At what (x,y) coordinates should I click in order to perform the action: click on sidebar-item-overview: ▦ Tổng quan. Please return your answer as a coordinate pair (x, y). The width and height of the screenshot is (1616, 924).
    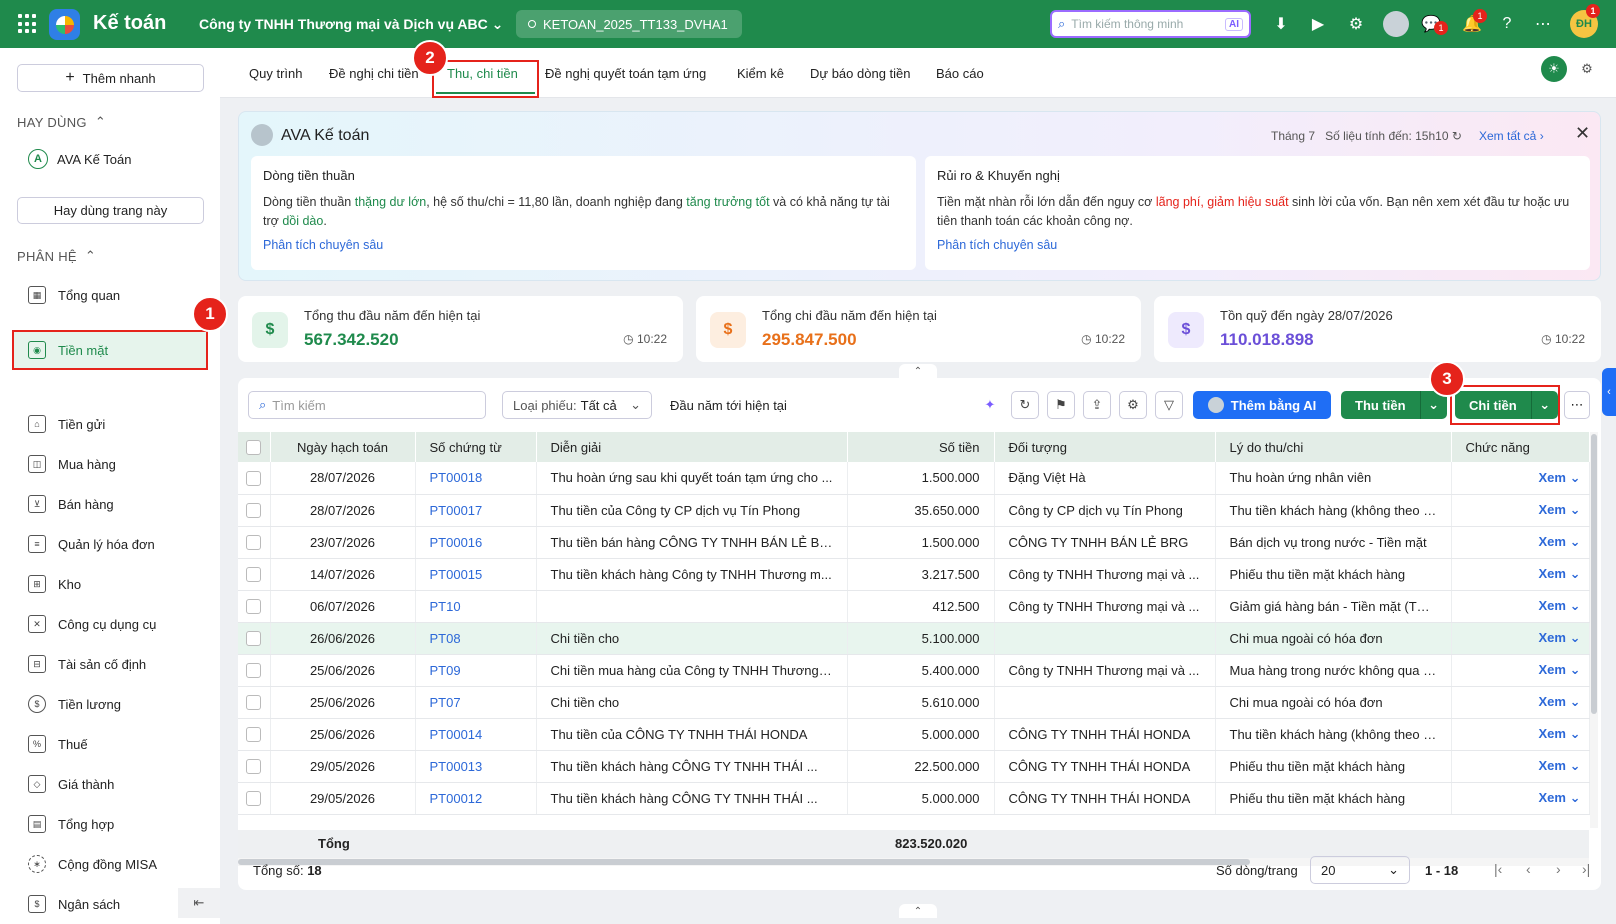
    Looking at the image, I should click on (74, 295).